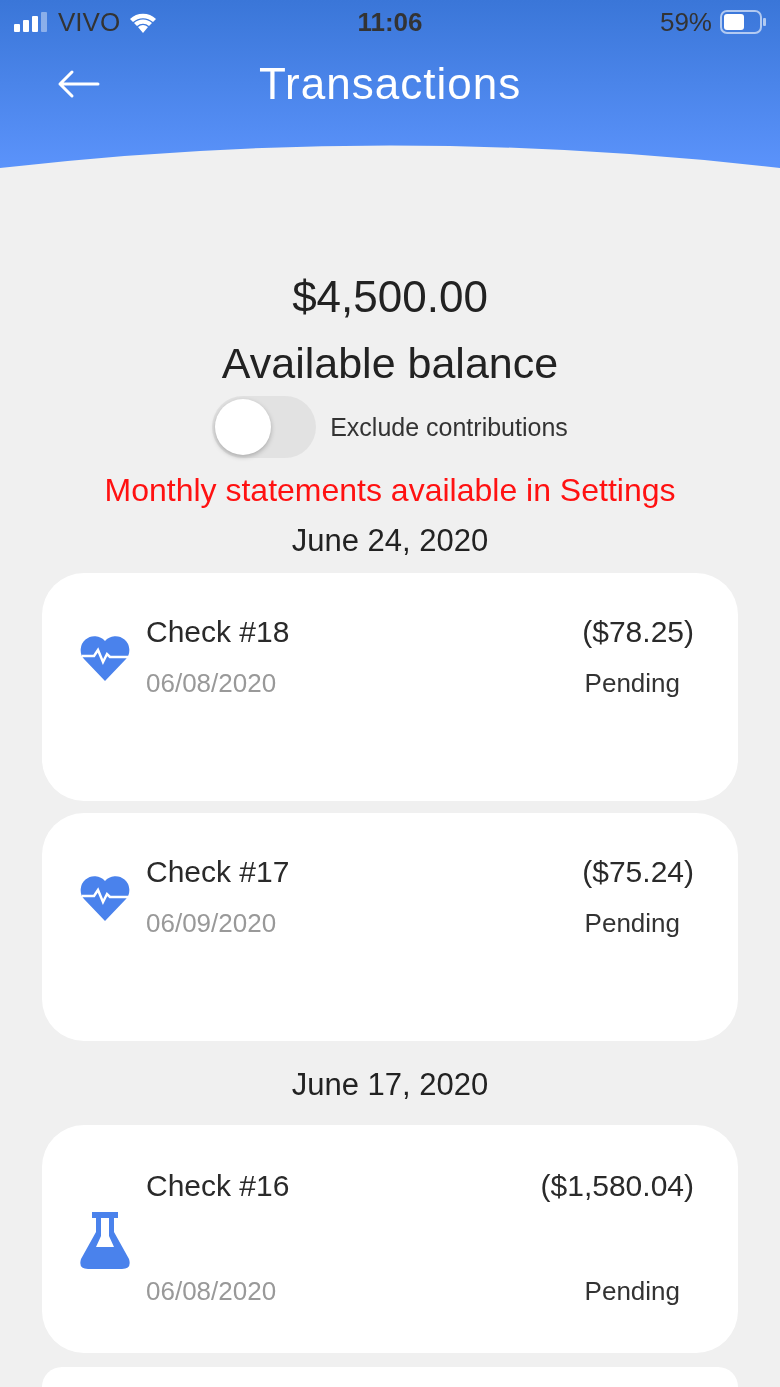 This screenshot has height=1387, width=780. What do you see at coordinates (390, 22) in the screenshot?
I see `status-time: 11:06` at bounding box center [390, 22].